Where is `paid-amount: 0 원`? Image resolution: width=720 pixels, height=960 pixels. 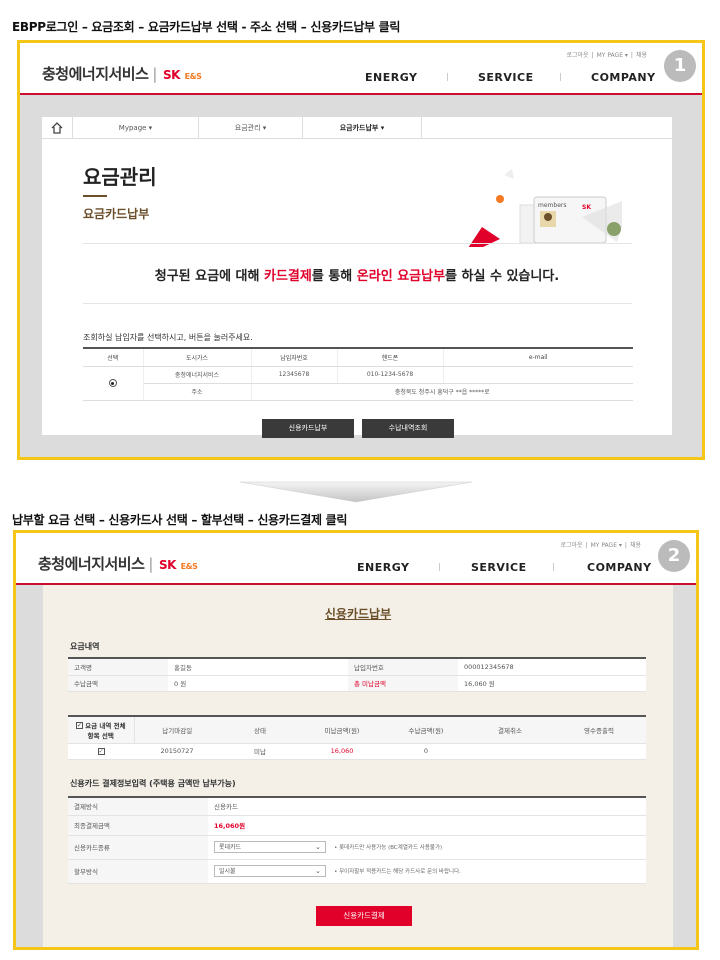
paid-amount: 0 원 is located at coordinates (258, 683).